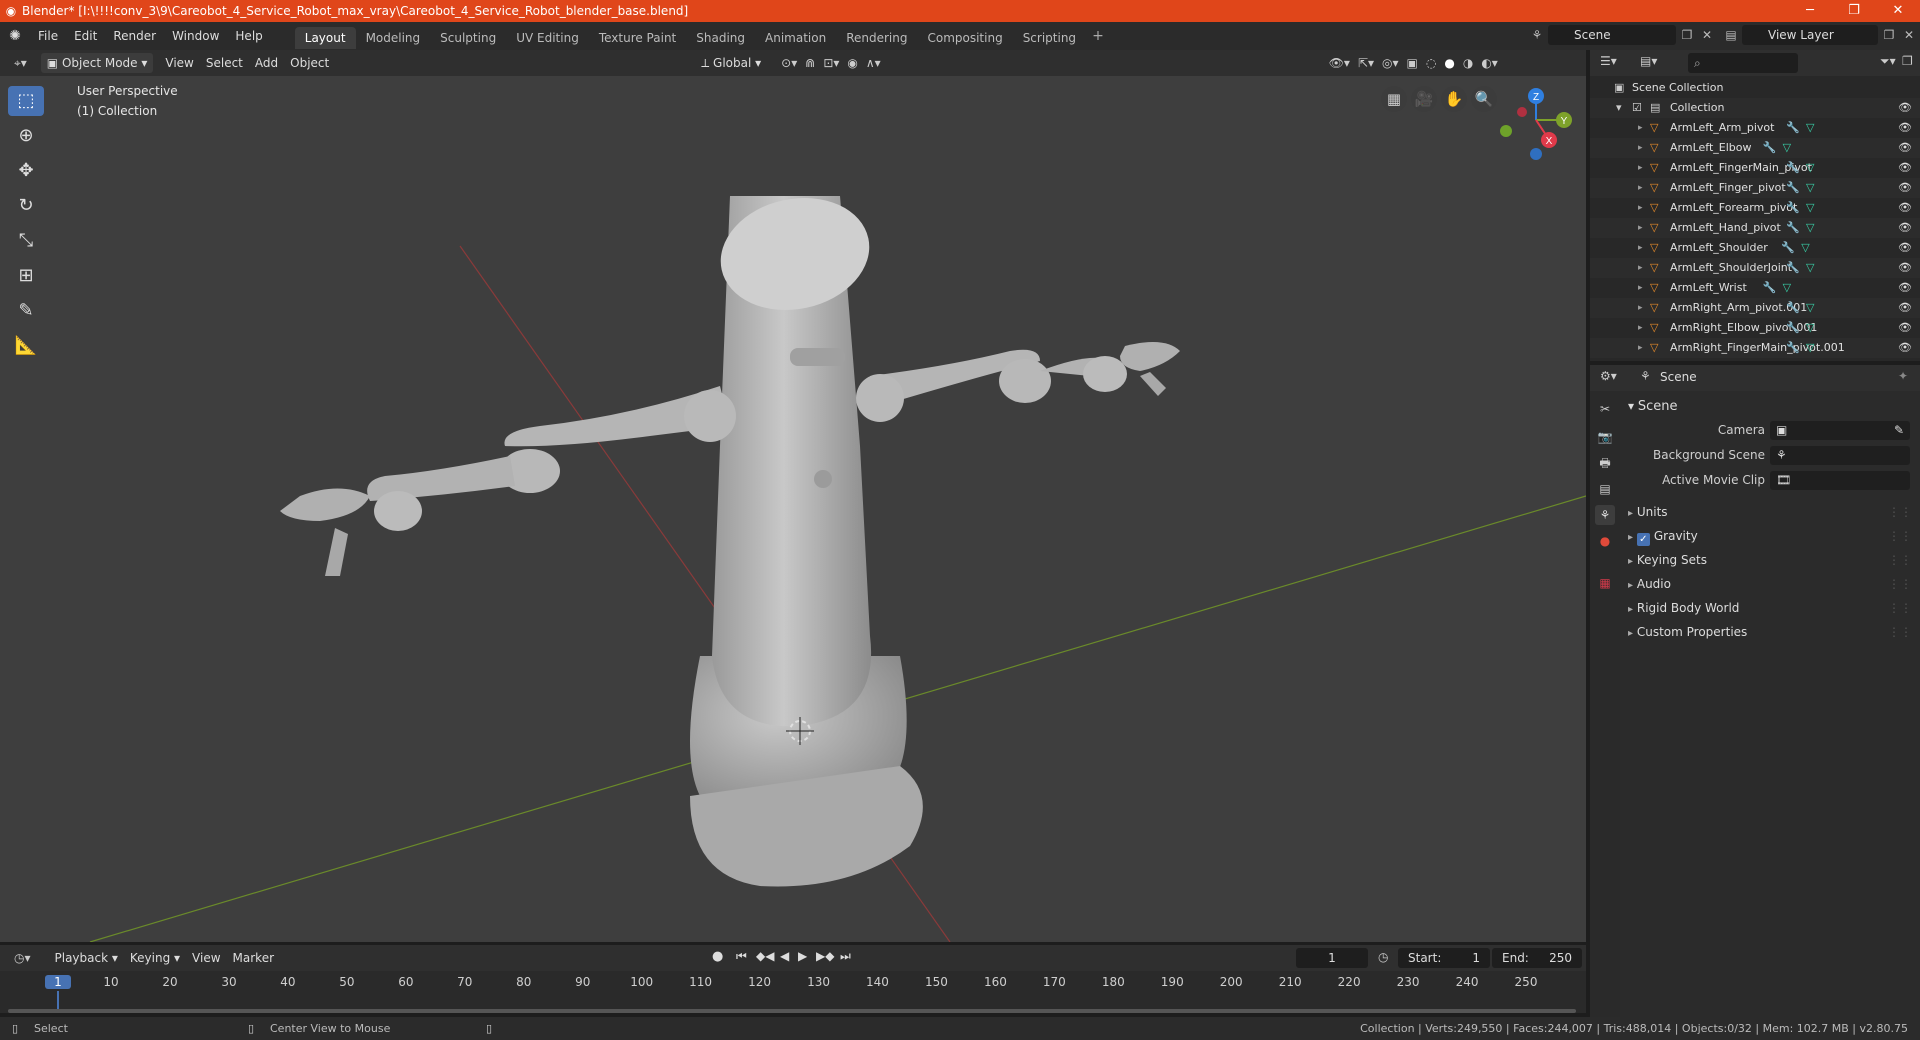 This screenshot has height=1040, width=1920. I want to click on scene-tab-icon: ⚘, so click(1605, 515).